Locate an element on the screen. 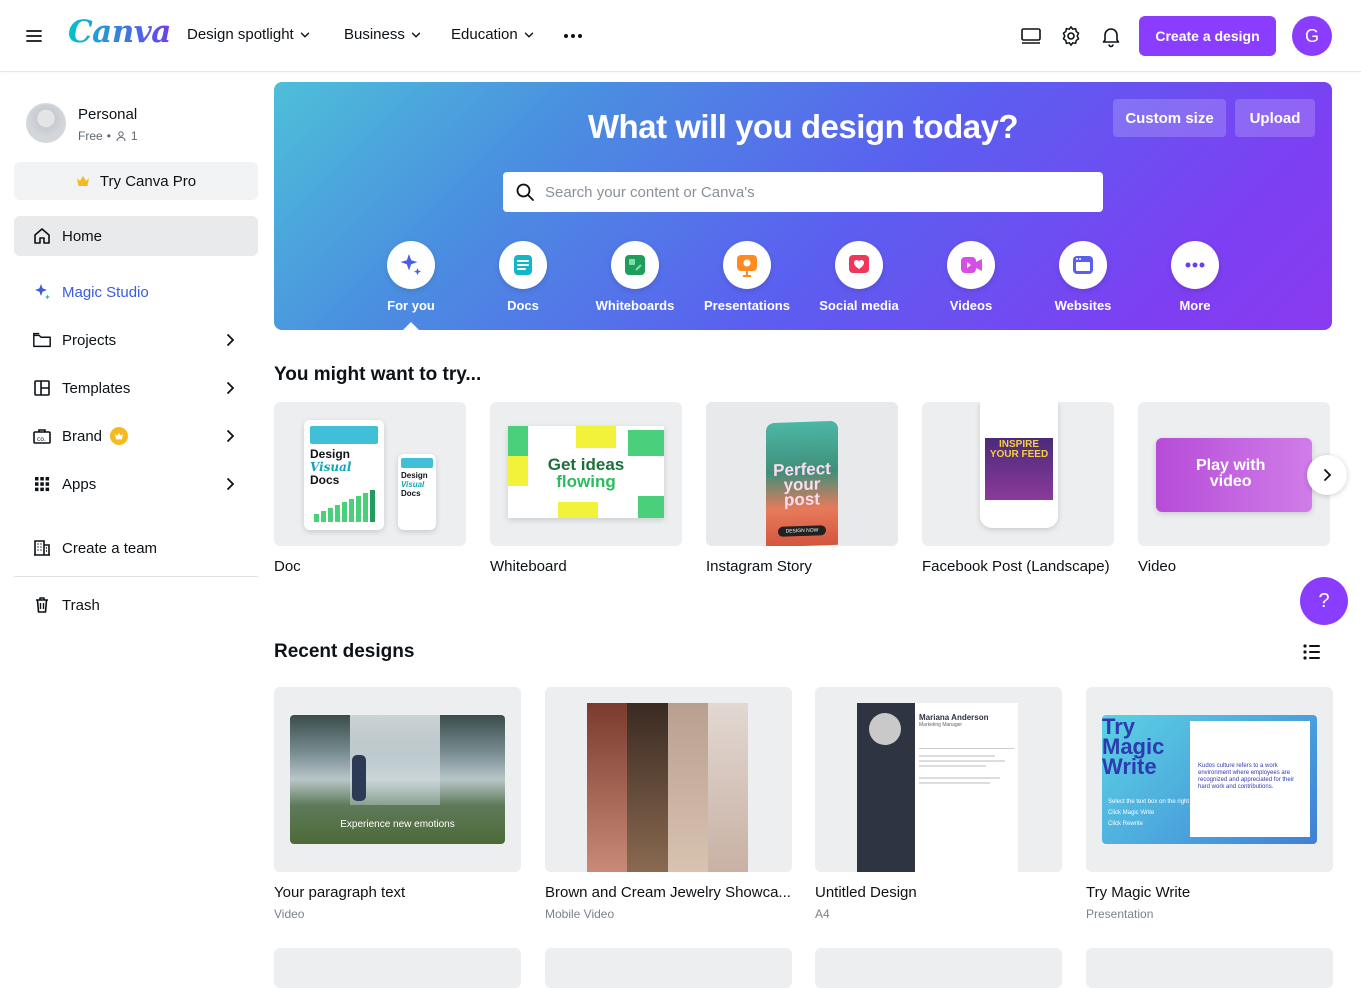 The image size is (1361, 988). sidebar-item-brand: co. Brand is located at coordinates (136, 436).